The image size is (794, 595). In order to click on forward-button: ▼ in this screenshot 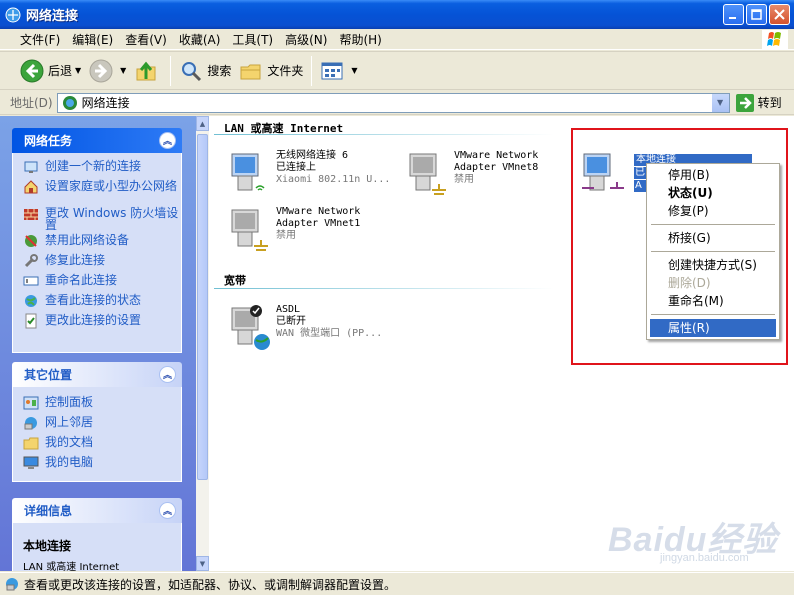, I will do `click(107, 71)`.